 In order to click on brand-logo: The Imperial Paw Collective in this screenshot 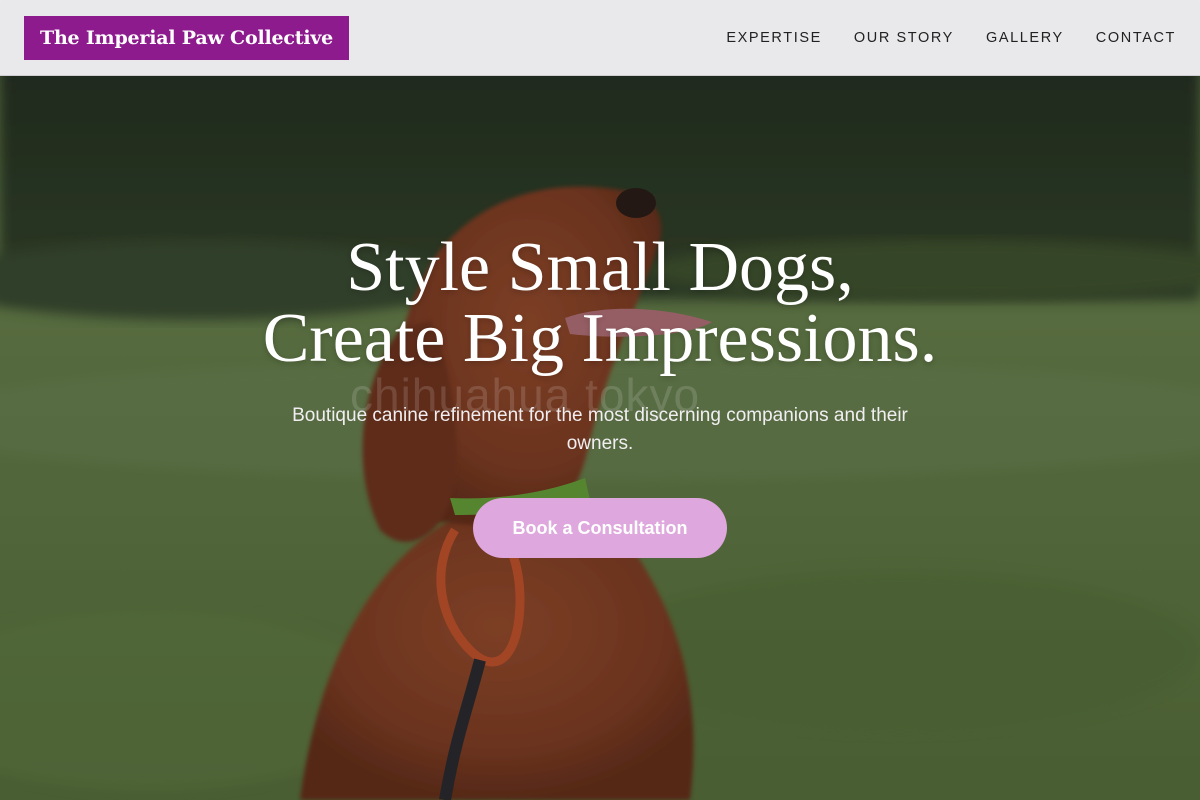, I will do `click(187, 38)`.